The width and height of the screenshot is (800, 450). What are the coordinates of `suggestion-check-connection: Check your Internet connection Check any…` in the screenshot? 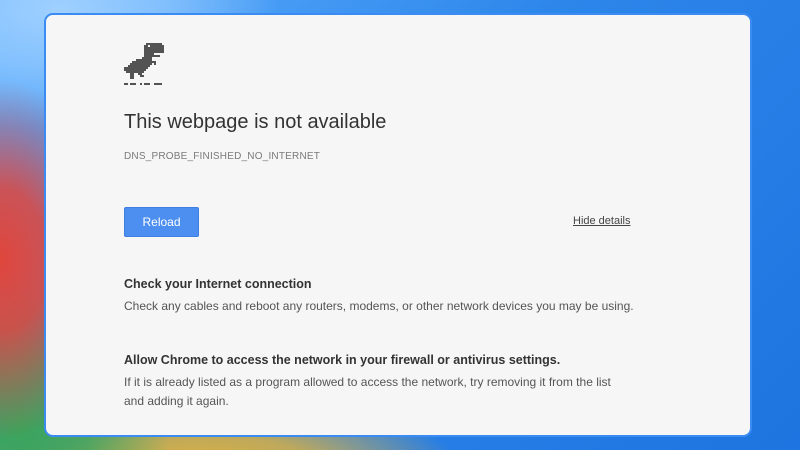 It's located at (379, 296).